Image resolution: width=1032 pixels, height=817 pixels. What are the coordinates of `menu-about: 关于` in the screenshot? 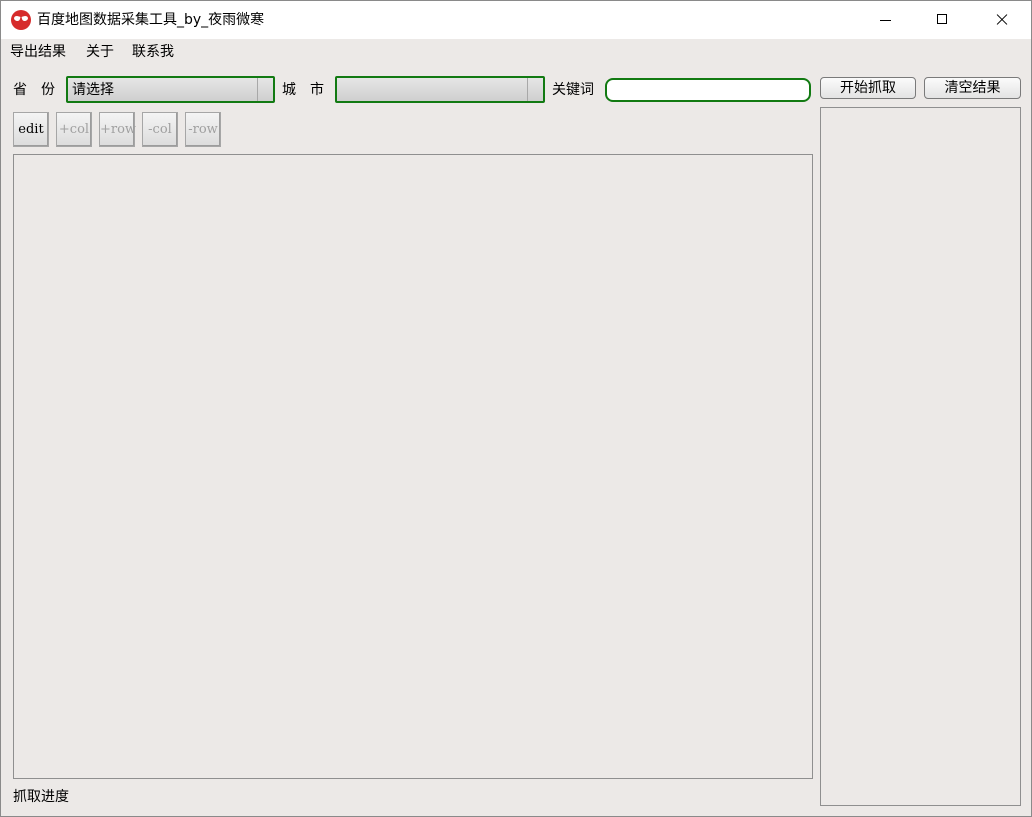 It's located at (100, 52).